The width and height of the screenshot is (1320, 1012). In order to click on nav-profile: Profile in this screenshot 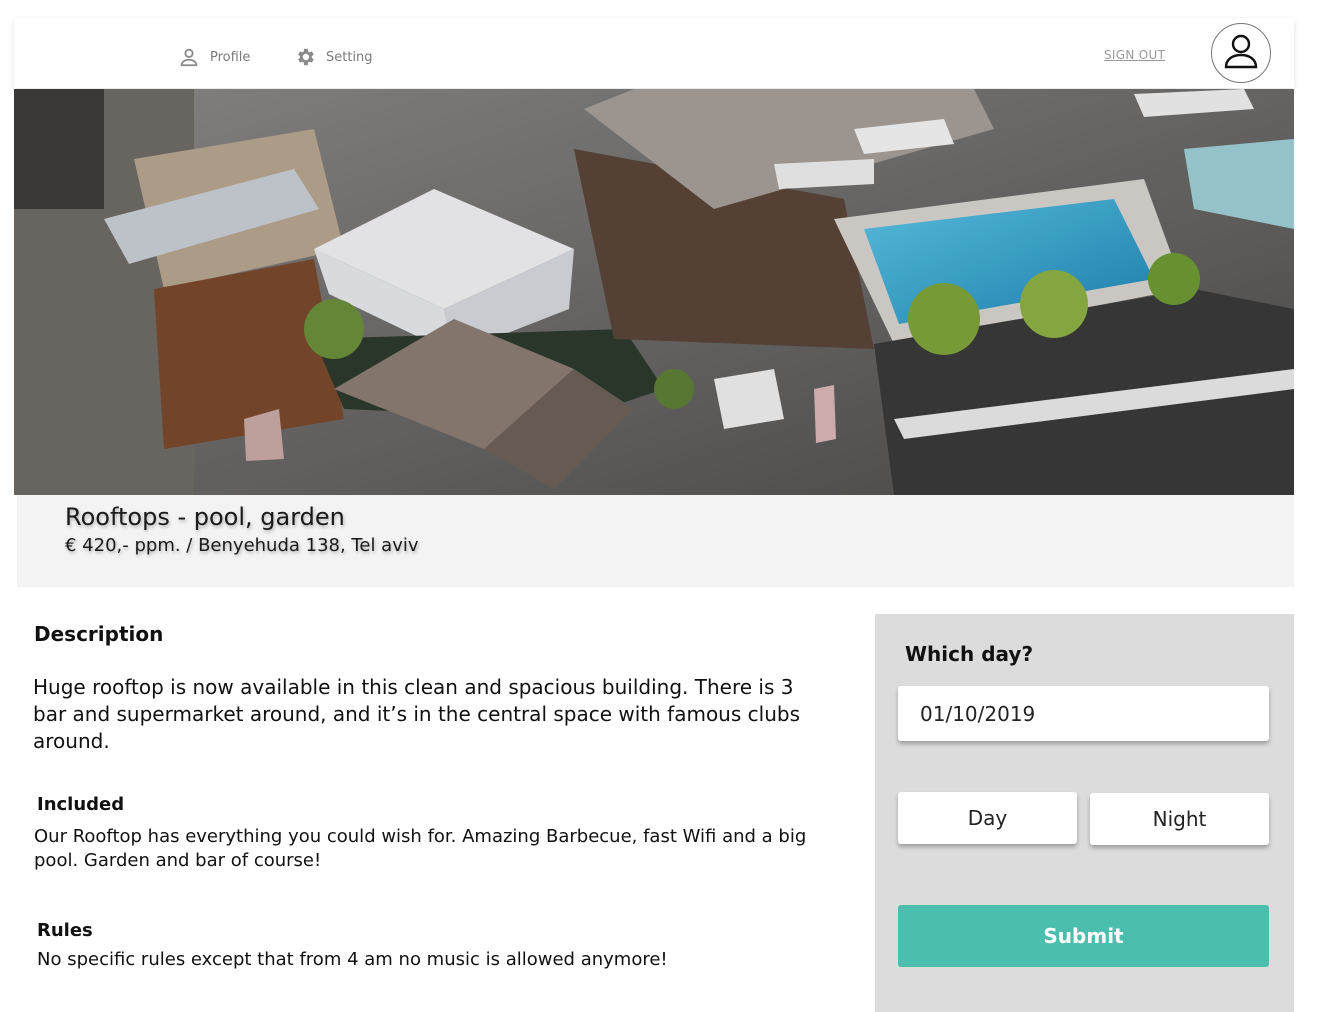, I will do `click(214, 57)`.